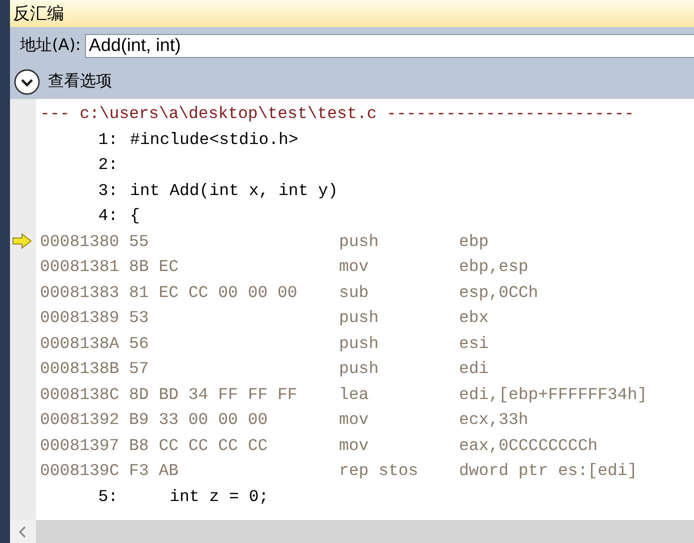  Describe the element at coordinates (107, 164) in the screenshot. I see `line-number: 2:` at that location.